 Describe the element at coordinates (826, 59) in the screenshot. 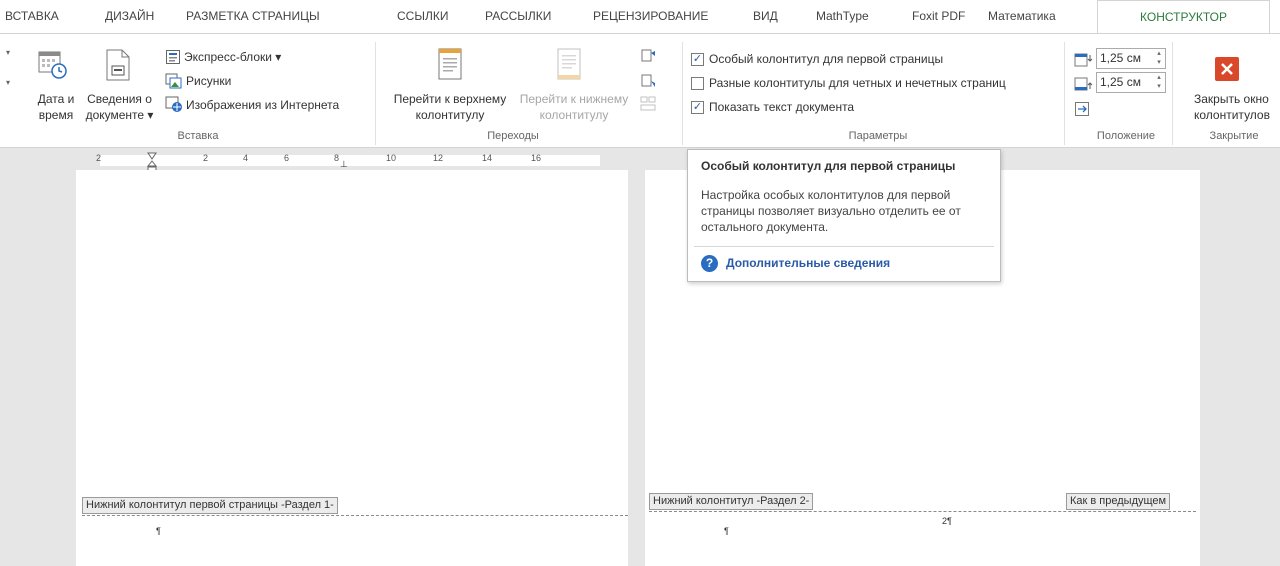

I see `diff-first-page-label: Особый колонтитул для первой страницы` at that location.